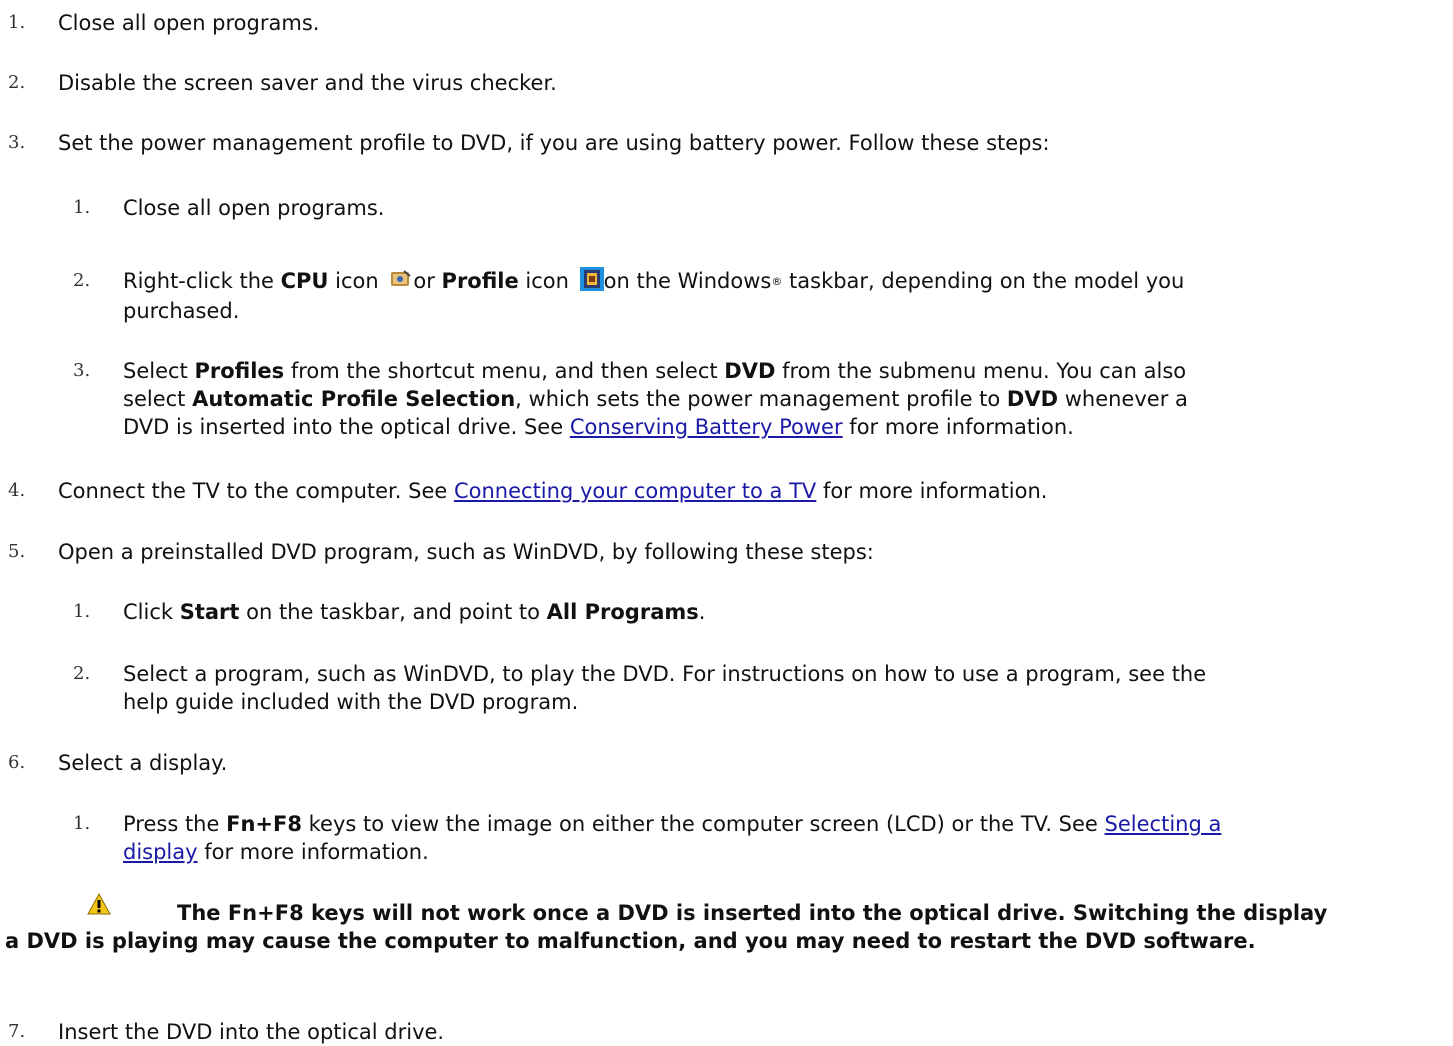  What do you see at coordinates (17, 762) in the screenshot?
I see `step-number: 6.` at bounding box center [17, 762].